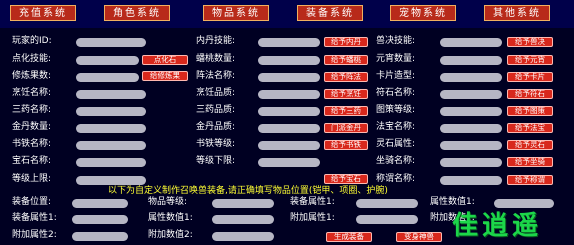 The width and height of the screenshot is (574, 245). What do you see at coordinates (471, 60) in the screenshot?
I see `yuanxiao-count-input` at bounding box center [471, 60].